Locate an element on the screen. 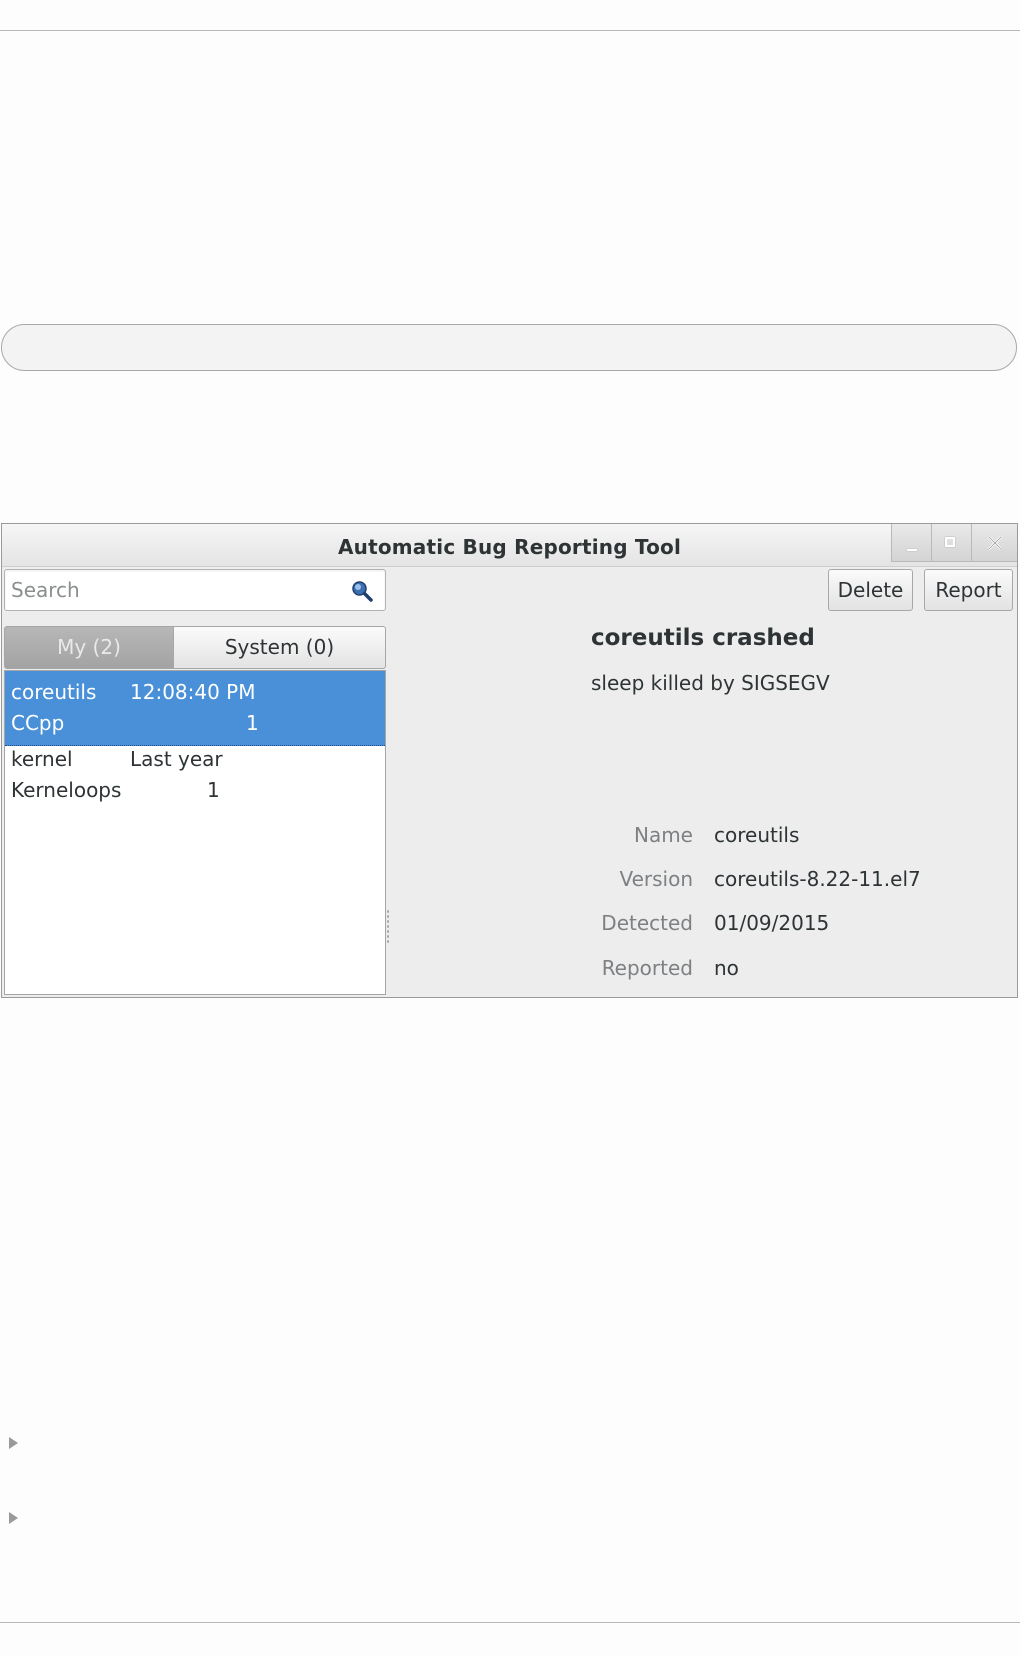 The width and height of the screenshot is (1020, 1656). search-input is located at coordinates (171, 590).